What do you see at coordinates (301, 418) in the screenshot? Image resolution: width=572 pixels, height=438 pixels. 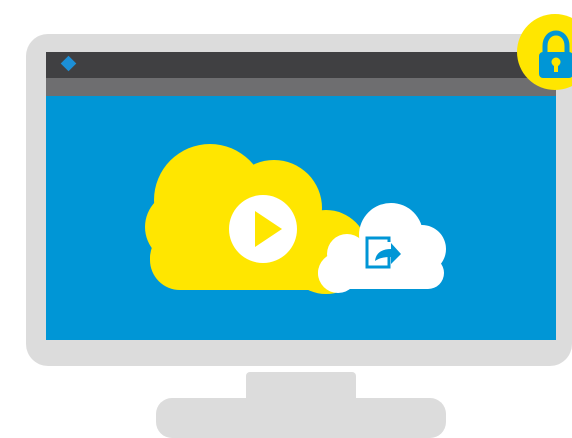 I see `monitor-stand-base` at bounding box center [301, 418].